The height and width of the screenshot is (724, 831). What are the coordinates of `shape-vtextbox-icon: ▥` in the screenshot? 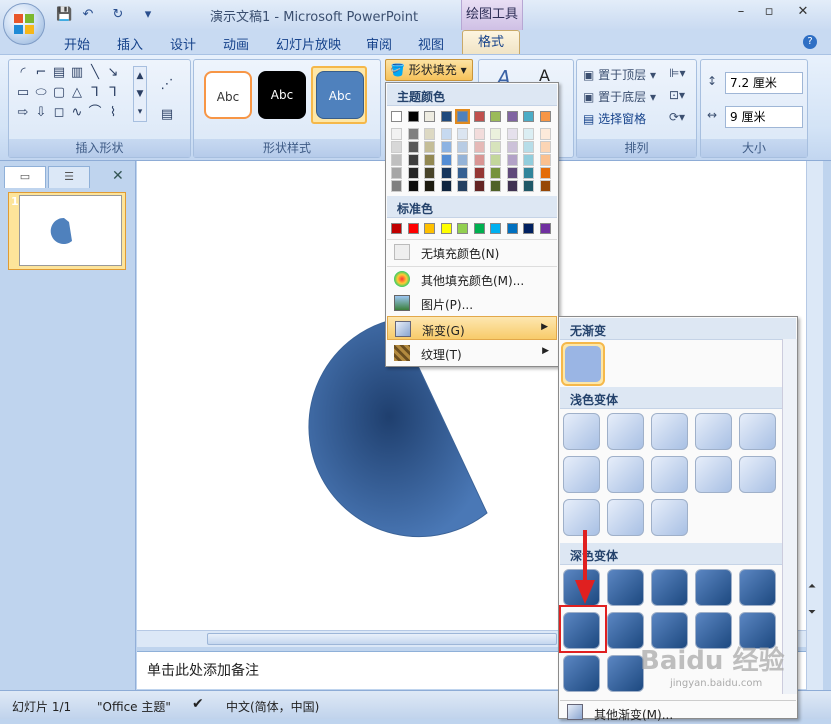 It's located at (77, 73).